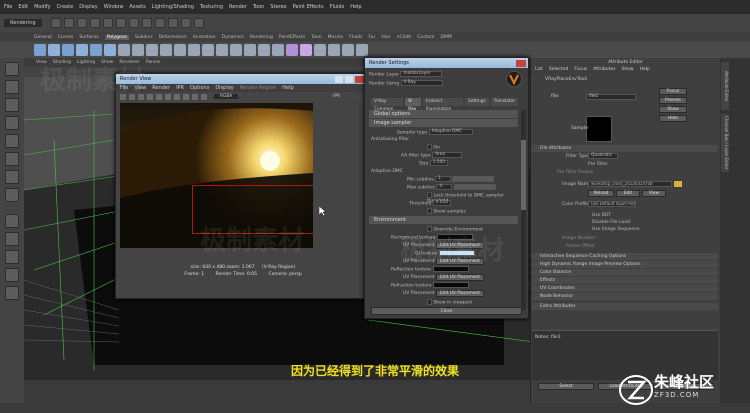 The width and height of the screenshot is (750, 413). What do you see at coordinates (625, 280) in the screenshot?
I see `ae-section-effects: Effects` at bounding box center [625, 280].